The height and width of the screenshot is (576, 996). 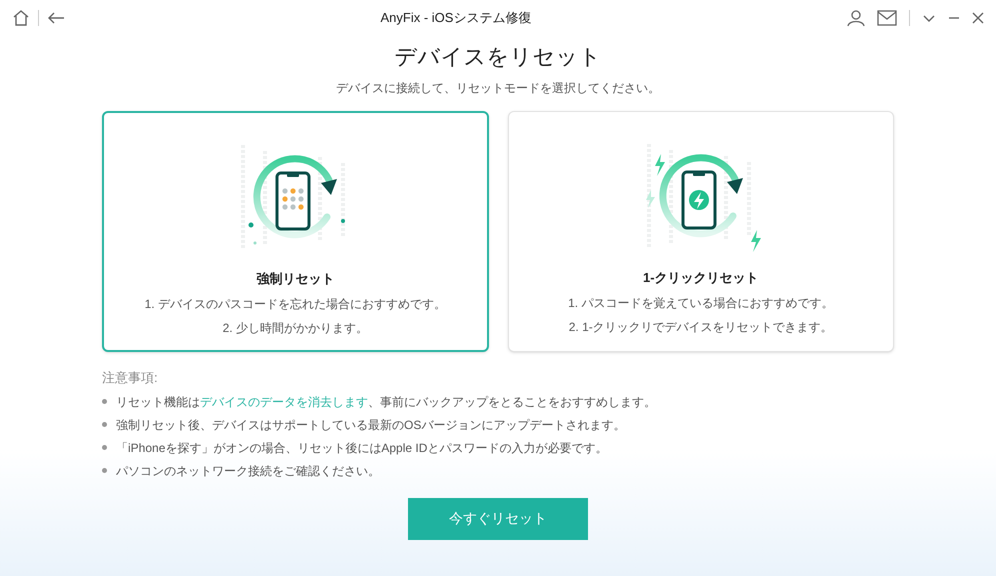 What do you see at coordinates (56, 18) in the screenshot?
I see `back-arrow-icon` at bounding box center [56, 18].